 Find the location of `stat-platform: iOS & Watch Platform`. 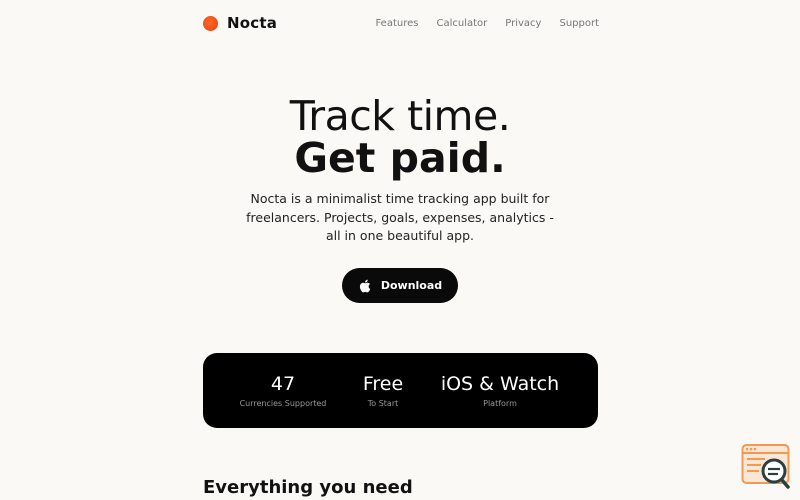

stat-platform: iOS & Watch Platform is located at coordinates (500, 390).